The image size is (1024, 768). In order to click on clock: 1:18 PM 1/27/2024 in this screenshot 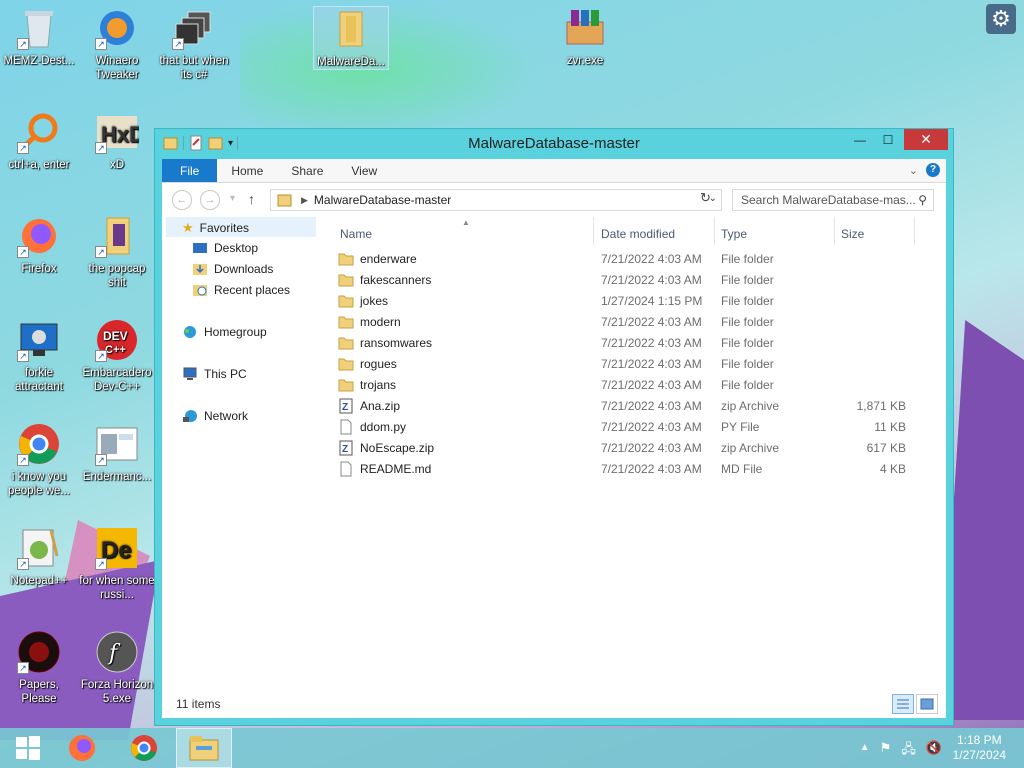, I will do `click(979, 748)`.